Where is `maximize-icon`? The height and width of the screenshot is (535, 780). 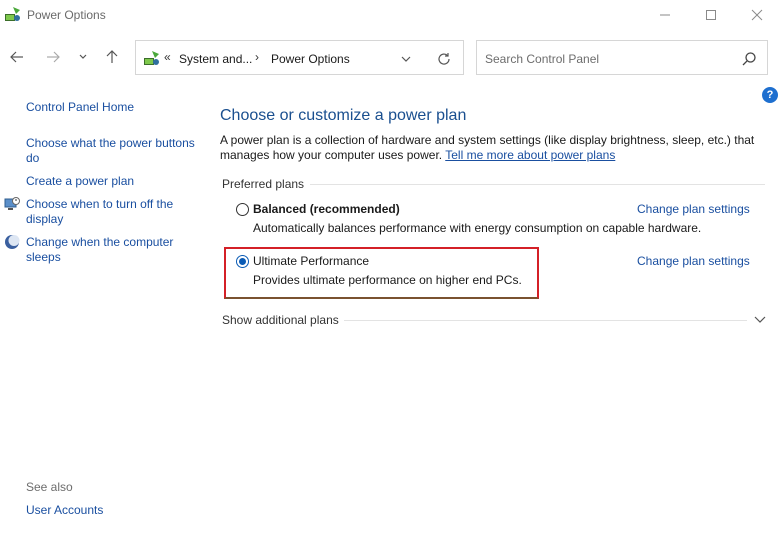
maximize-icon is located at coordinates (711, 15).